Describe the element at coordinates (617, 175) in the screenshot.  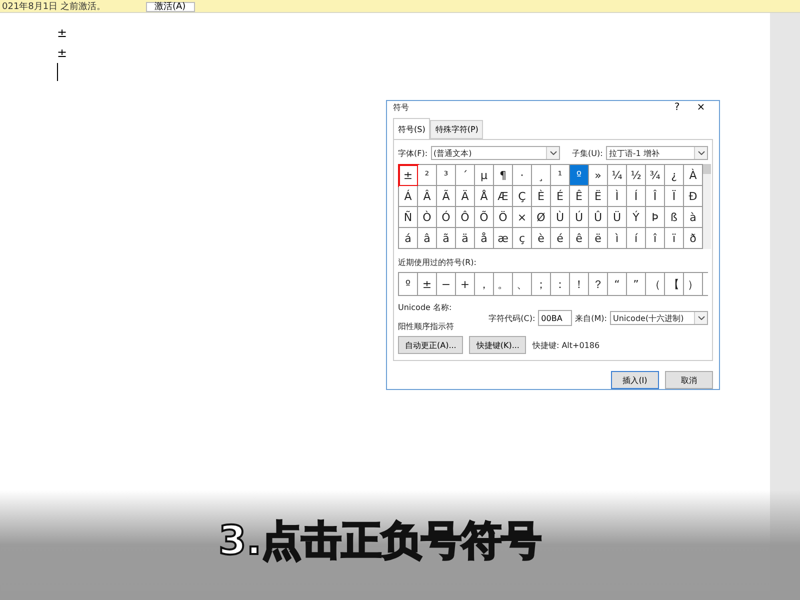
I see `symbol-cell: ¼` at that location.